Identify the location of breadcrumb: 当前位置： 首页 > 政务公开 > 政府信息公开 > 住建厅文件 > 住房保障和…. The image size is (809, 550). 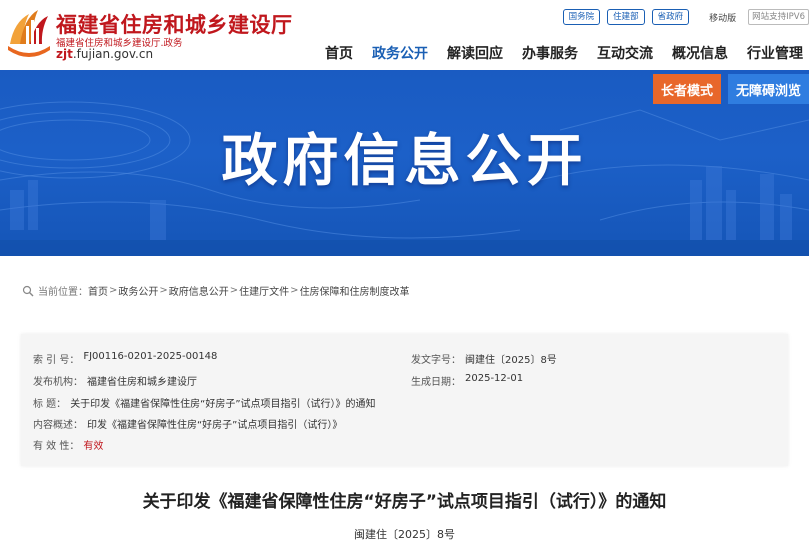
(216, 290).